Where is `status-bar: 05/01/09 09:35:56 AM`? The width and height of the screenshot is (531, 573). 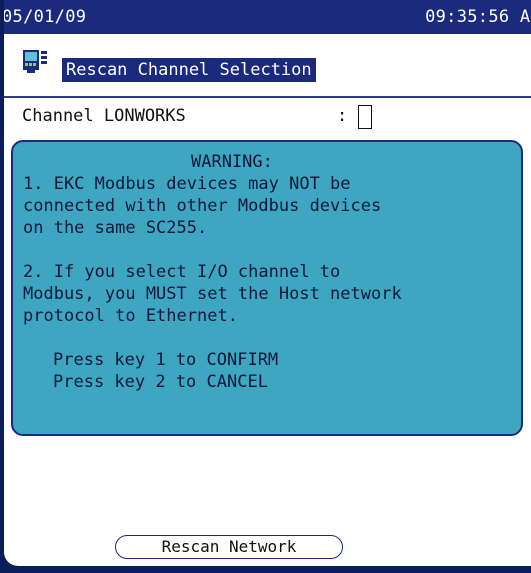 status-bar: 05/01/09 09:35:56 AM is located at coordinates (267, 17).